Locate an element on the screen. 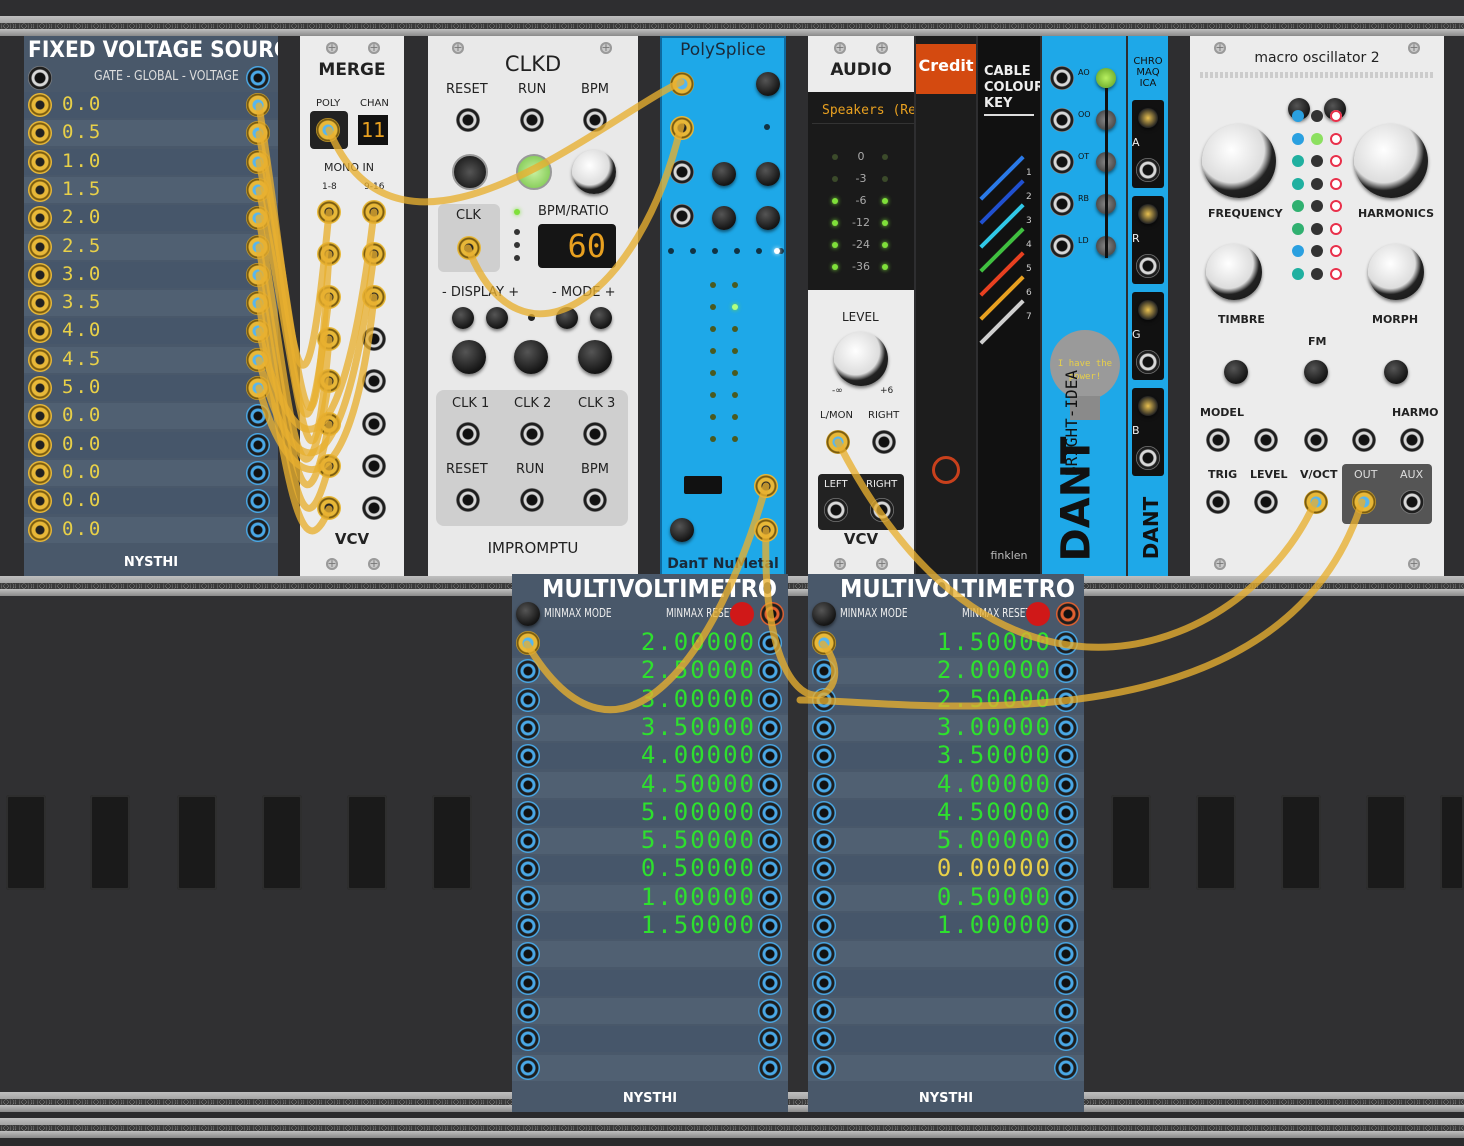  fvs-global-output is located at coordinates (258, 78).